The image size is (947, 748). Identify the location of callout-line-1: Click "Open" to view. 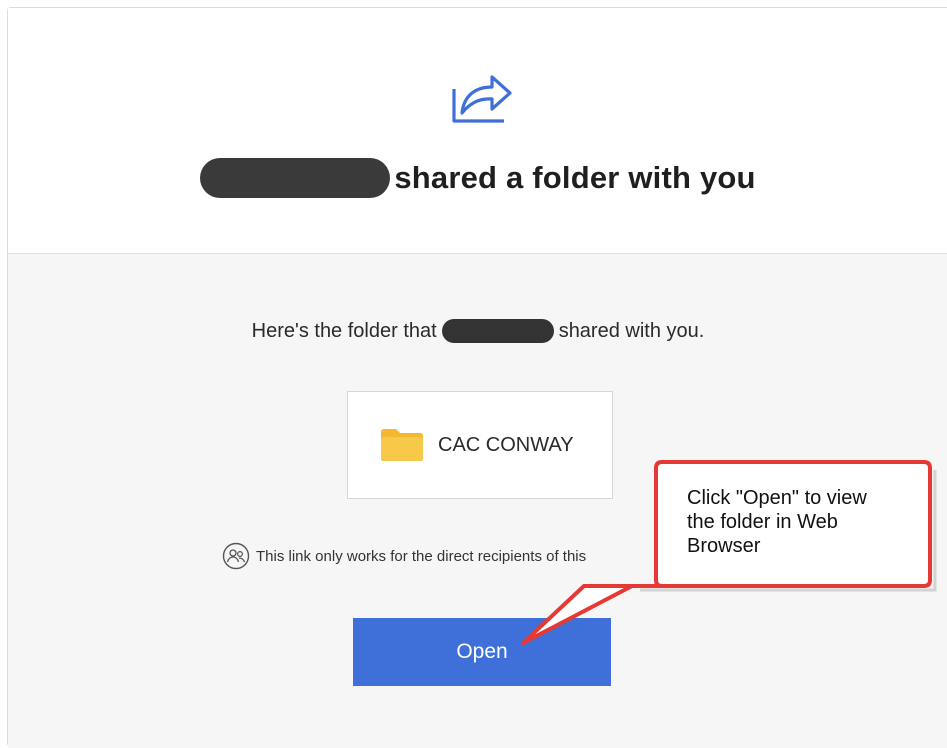
(777, 498).